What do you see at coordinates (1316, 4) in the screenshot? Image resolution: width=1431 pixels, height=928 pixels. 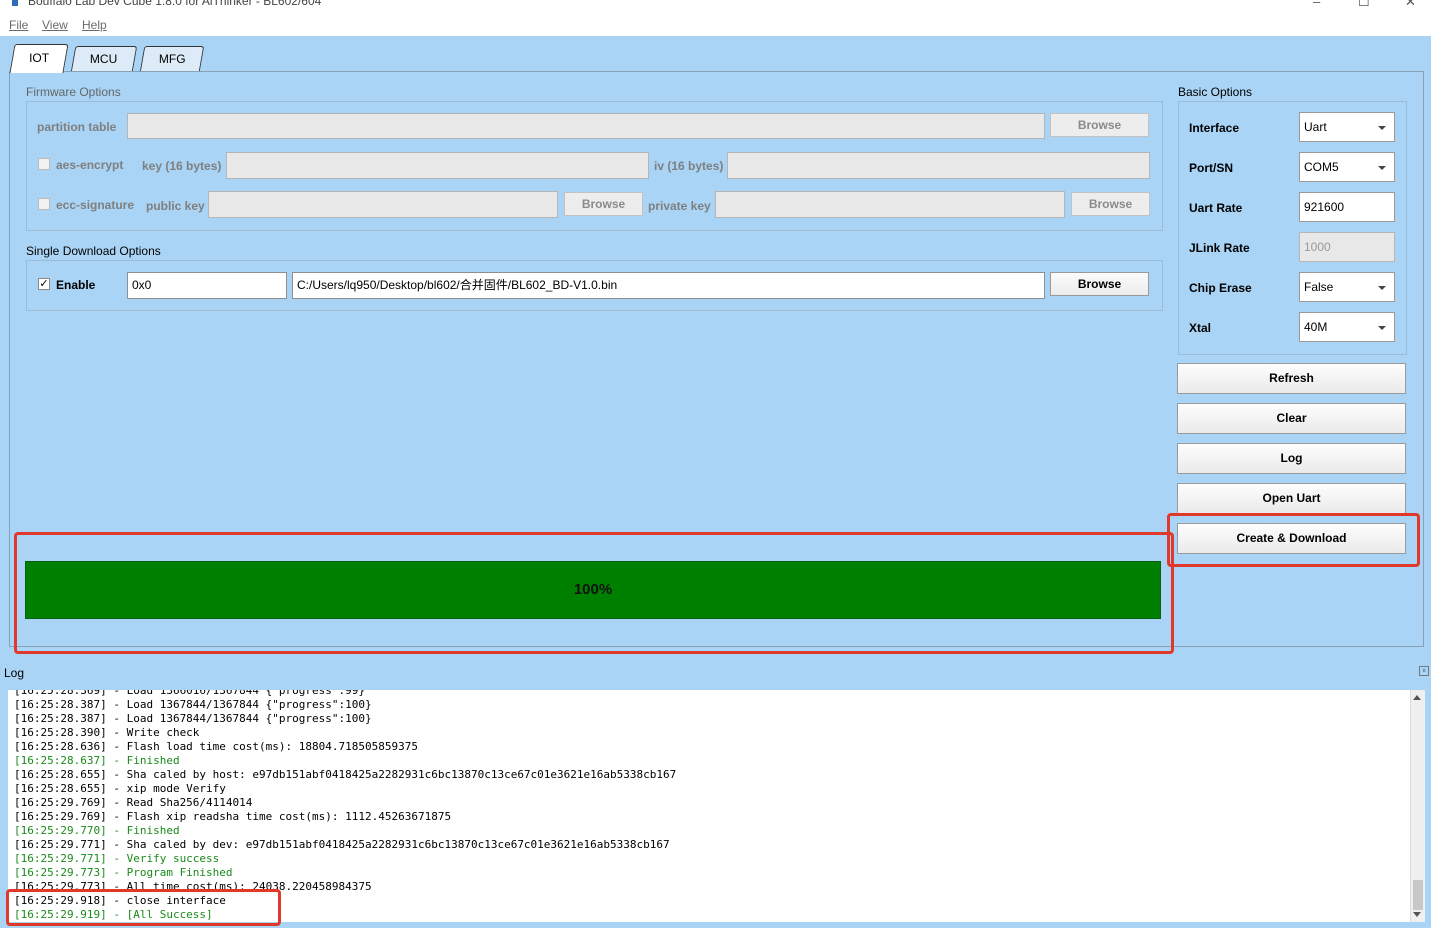 I see `minimize-icon: –` at bounding box center [1316, 4].